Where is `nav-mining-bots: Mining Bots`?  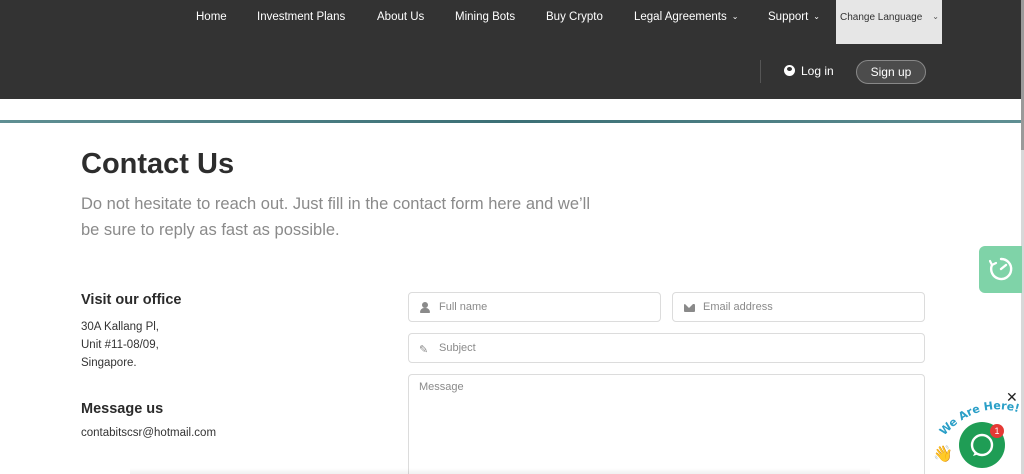
nav-mining-bots: Mining Bots is located at coordinates (485, 17).